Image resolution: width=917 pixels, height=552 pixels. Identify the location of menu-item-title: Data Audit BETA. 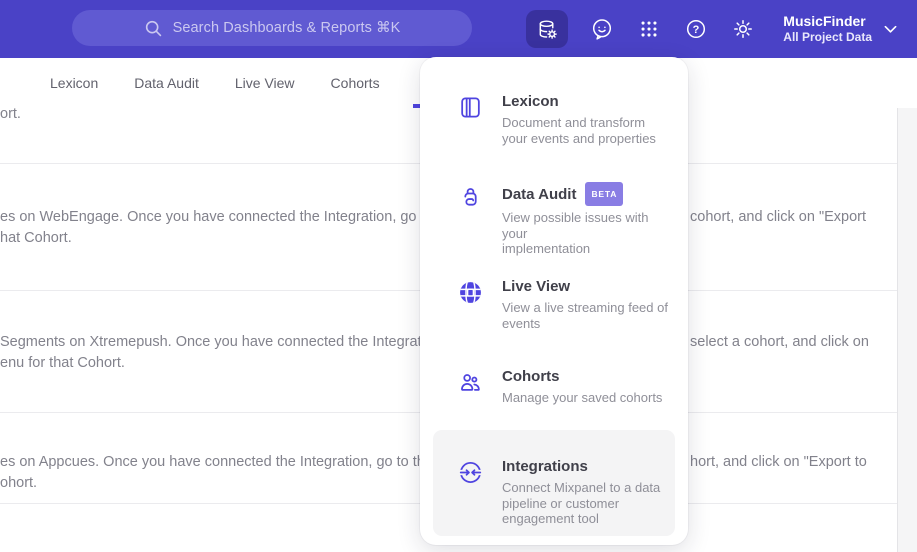
(589, 194).